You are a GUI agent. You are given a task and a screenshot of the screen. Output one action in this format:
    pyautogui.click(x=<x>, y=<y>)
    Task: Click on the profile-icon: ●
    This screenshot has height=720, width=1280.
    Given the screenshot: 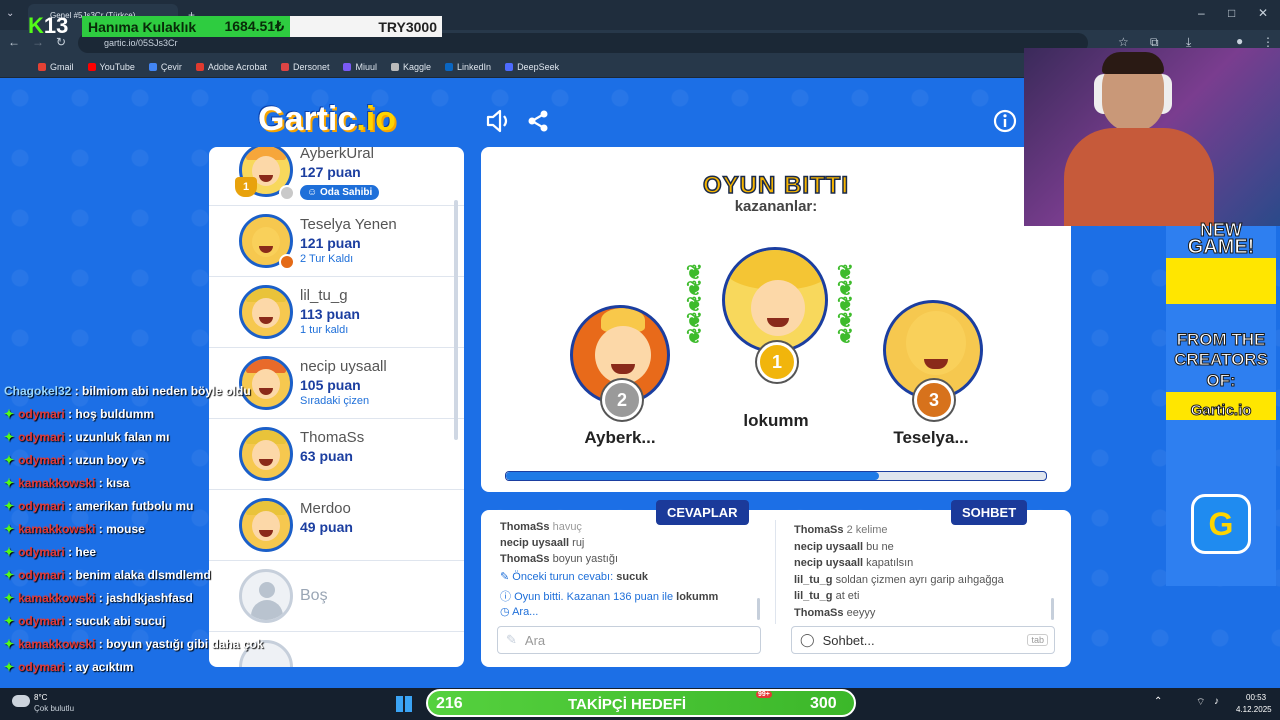 What is the action you would take?
    pyautogui.click(x=1239, y=41)
    